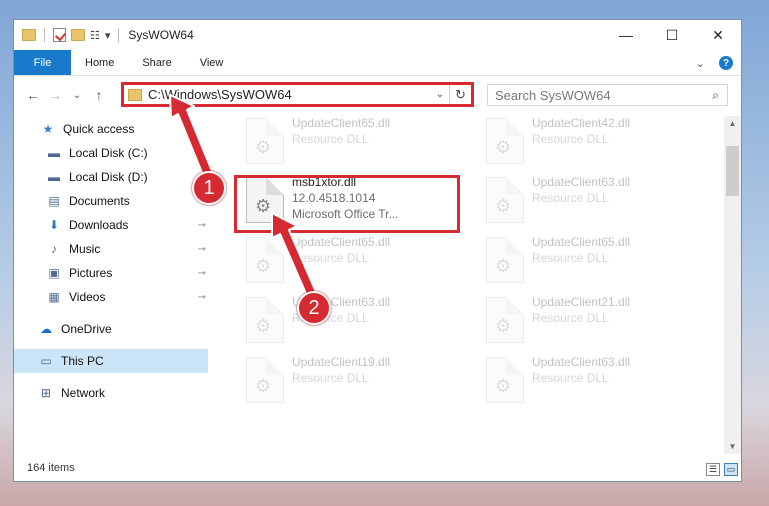  What do you see at coordinates (111, 225) in the screenshot?
I see `sidebar-item-downloads: ⬇ Downloads ⊸` at bounding box center [111, 225].